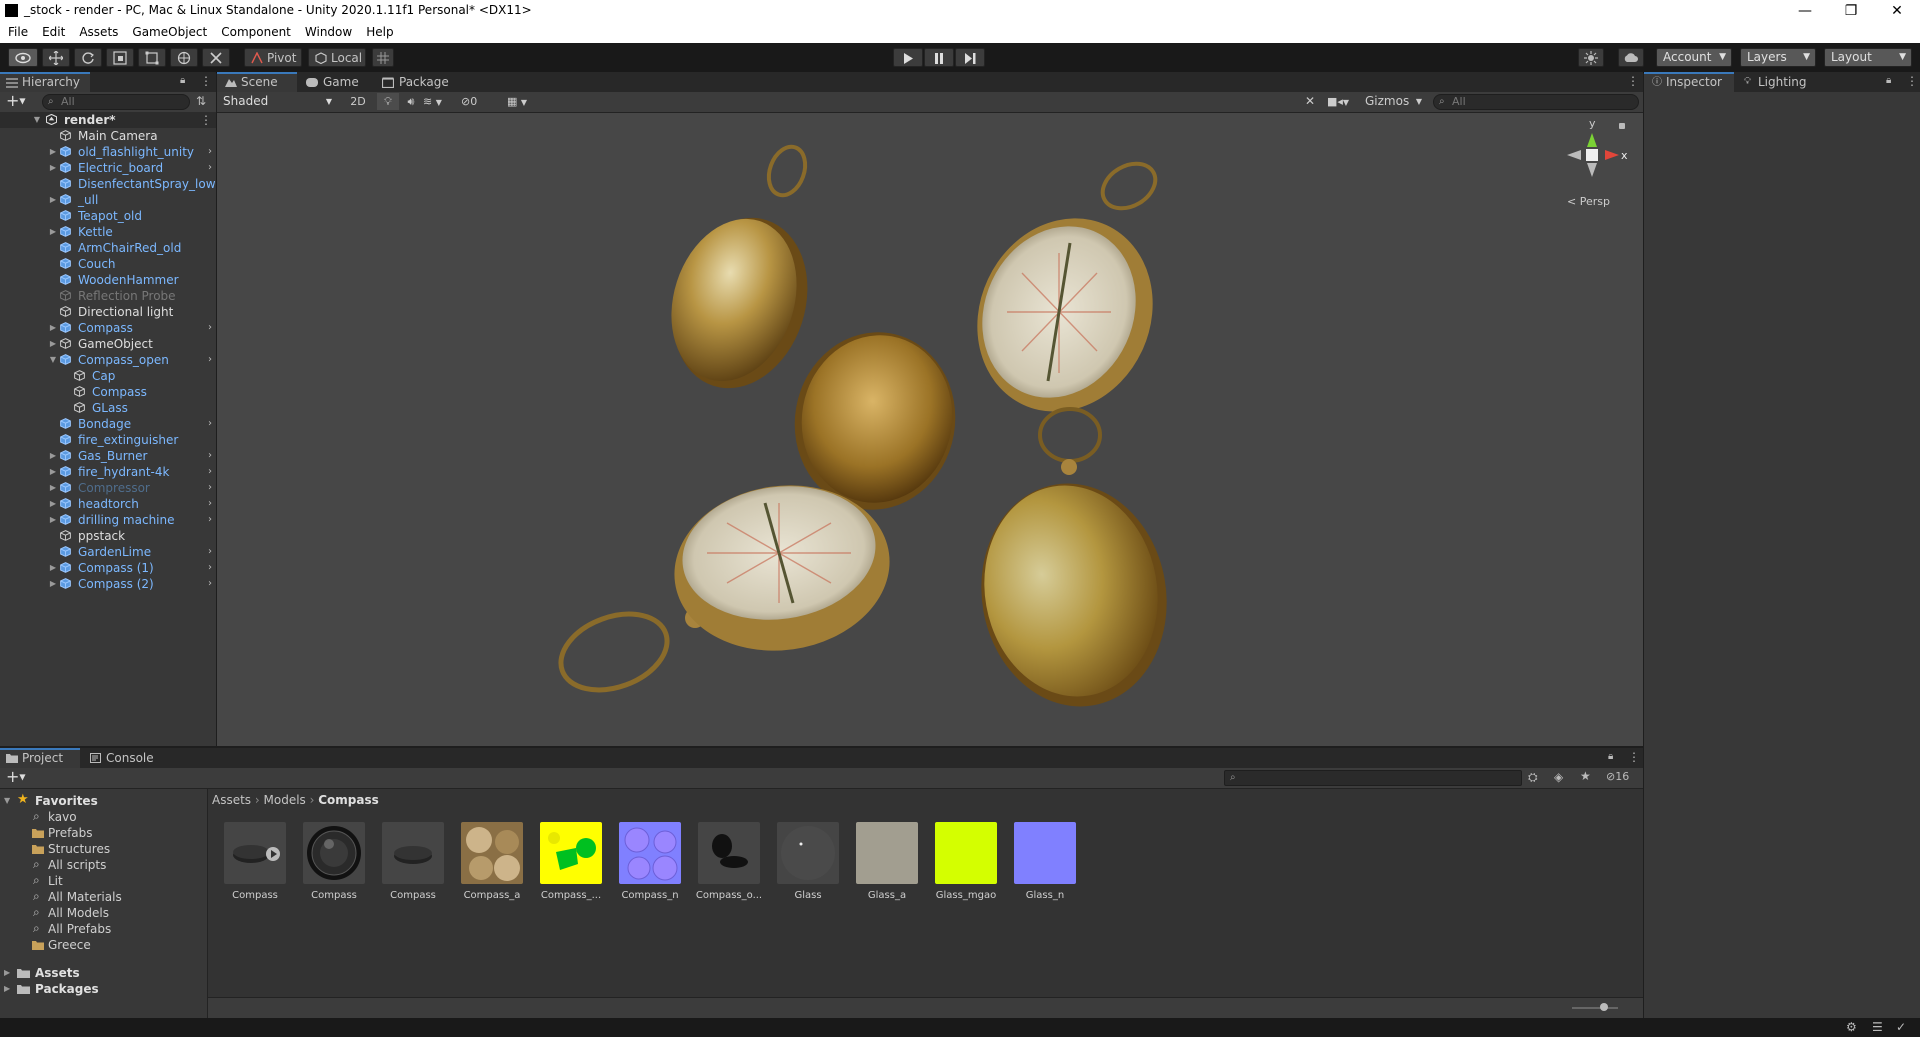 This screenshot has width=1920, height=1037. What do you see at coordinates (53, 32) in the screenshot?
I see `menu-edit: Edit` at bounding box center [53, 32].